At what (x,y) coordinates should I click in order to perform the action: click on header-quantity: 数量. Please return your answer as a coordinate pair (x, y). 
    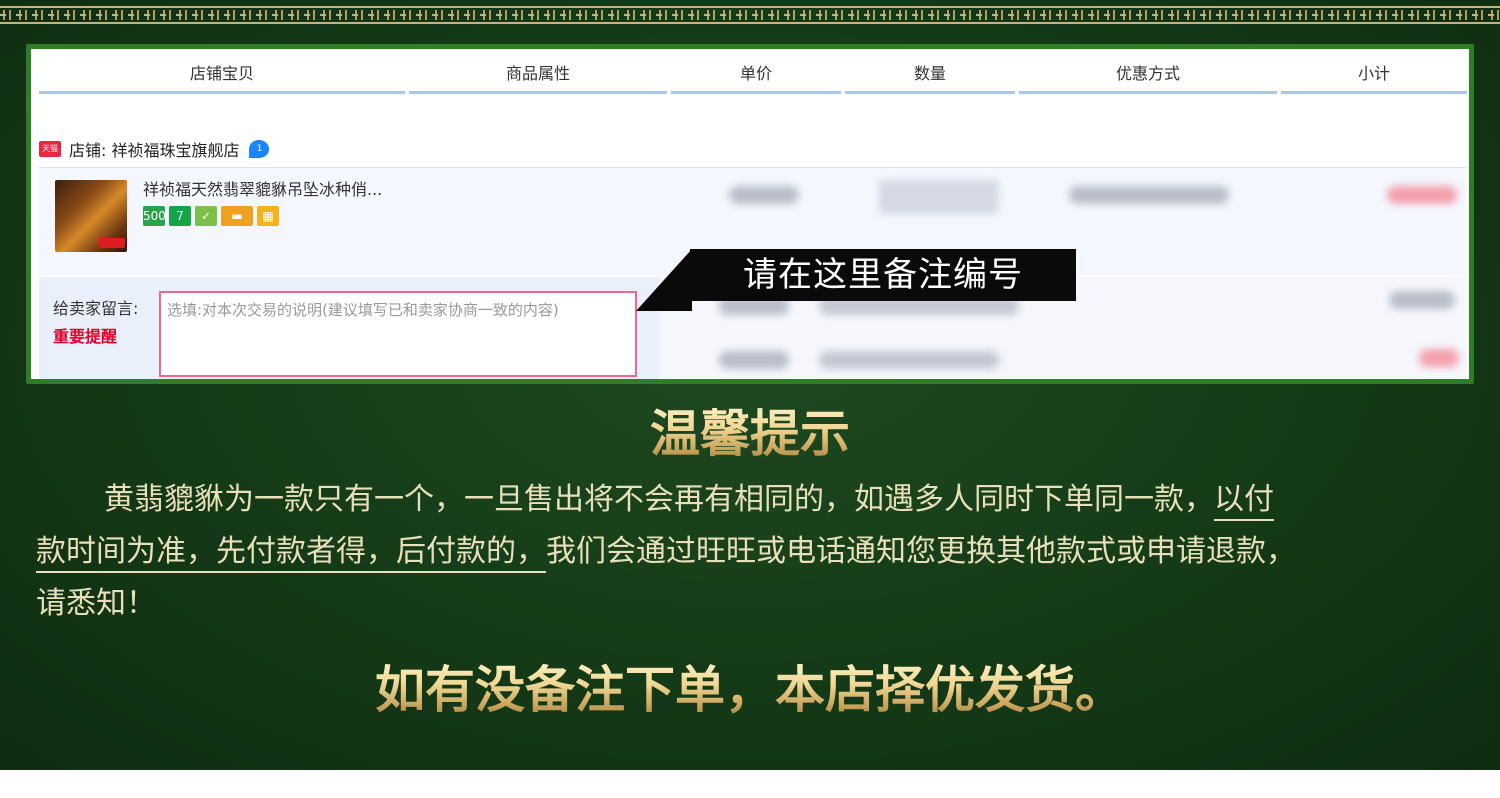
    Looking at the image, I should click on (930, 75).